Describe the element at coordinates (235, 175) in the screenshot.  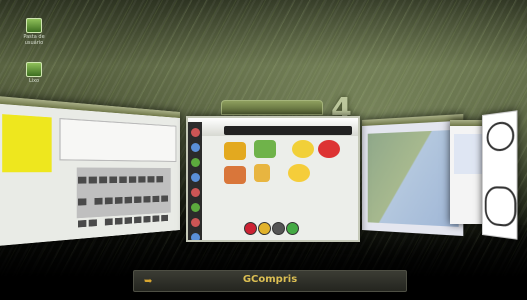
I see `activity-icon-abc` at that location.